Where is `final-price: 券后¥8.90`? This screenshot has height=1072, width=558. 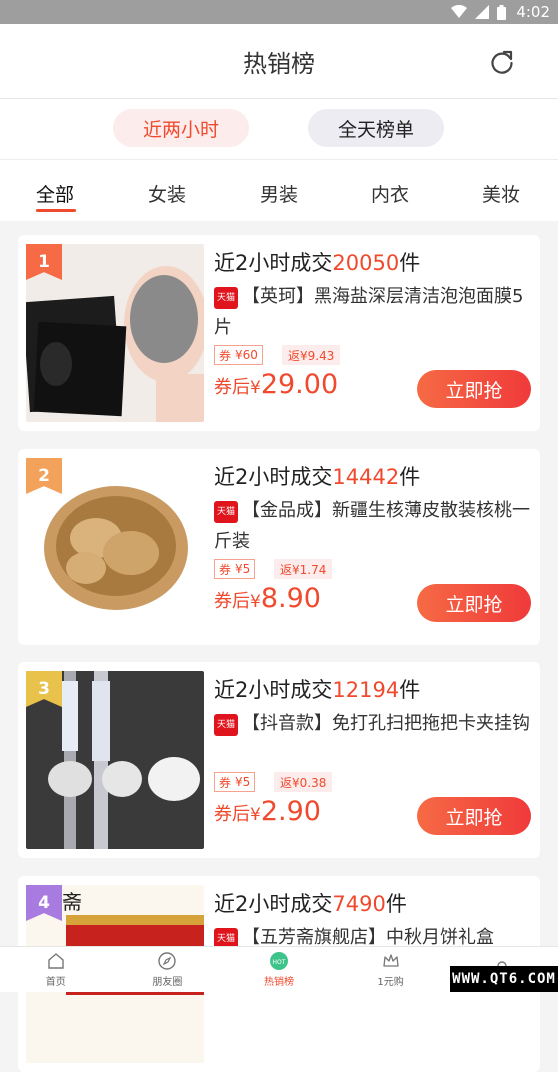
final-price: 券后¥8.90 is located at coordinates (267, 598).